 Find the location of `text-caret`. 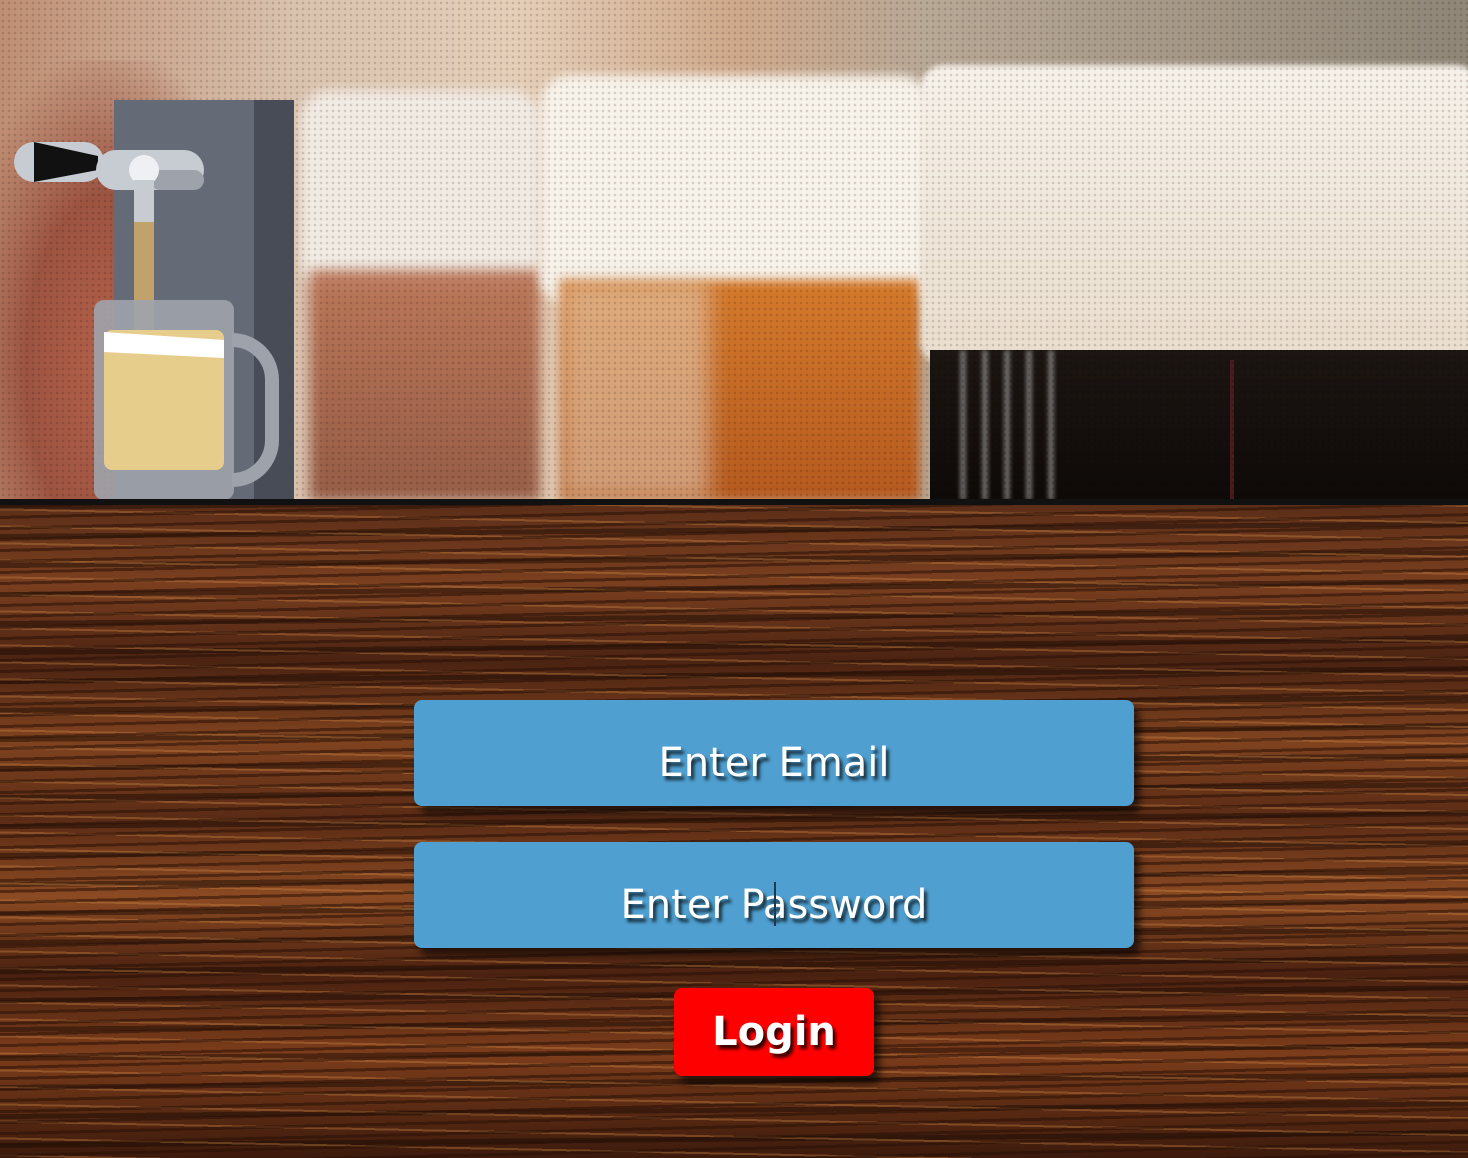

text-caret is located at coordinates (775, 904).